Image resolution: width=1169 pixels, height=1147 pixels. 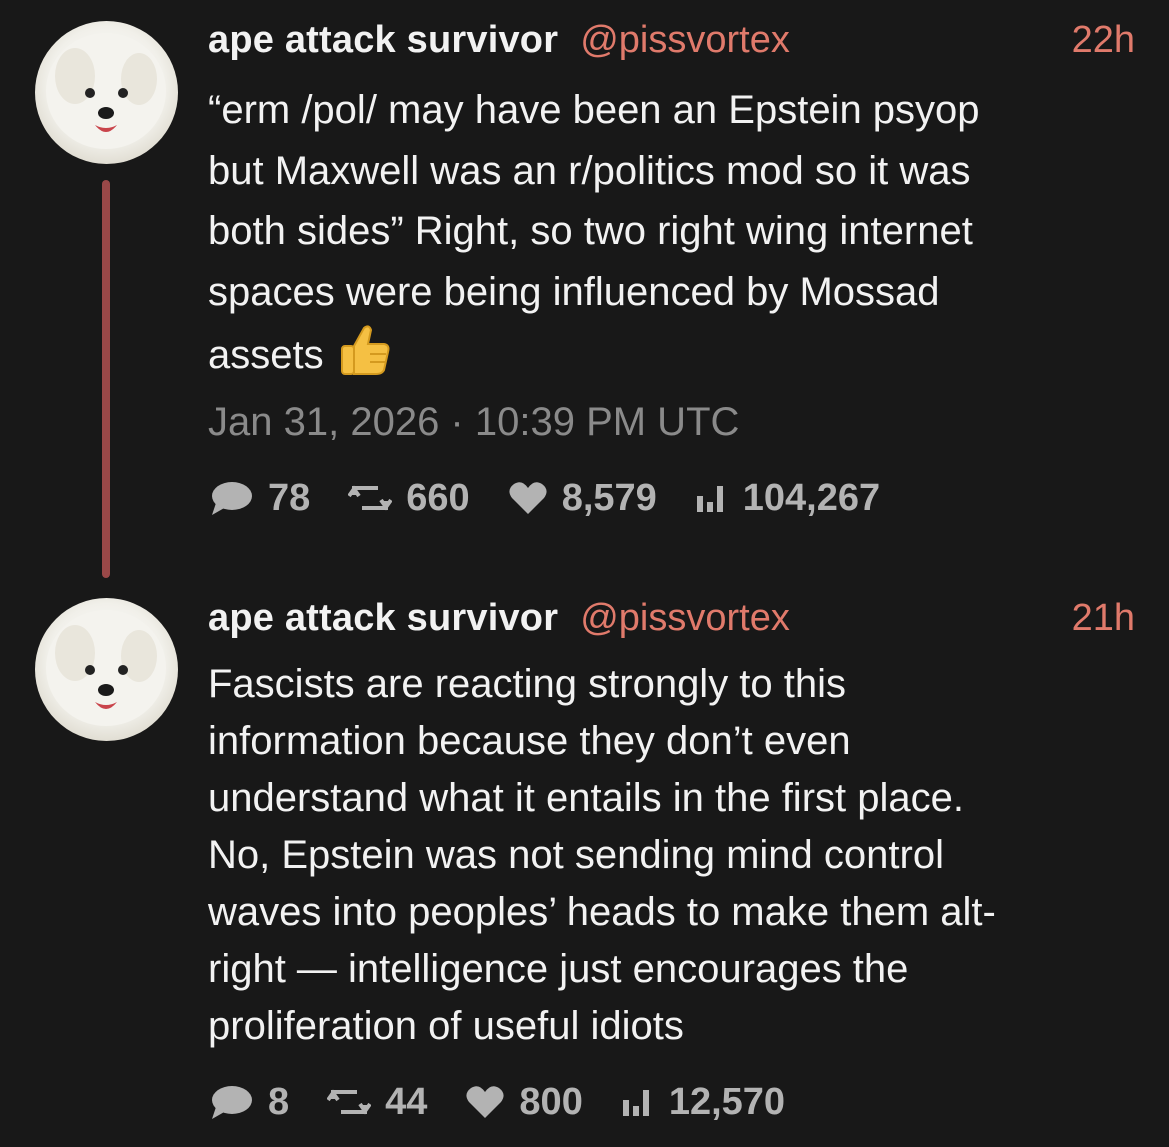 I want to click on views-count: 12,570, so click(x=727, y=1101).